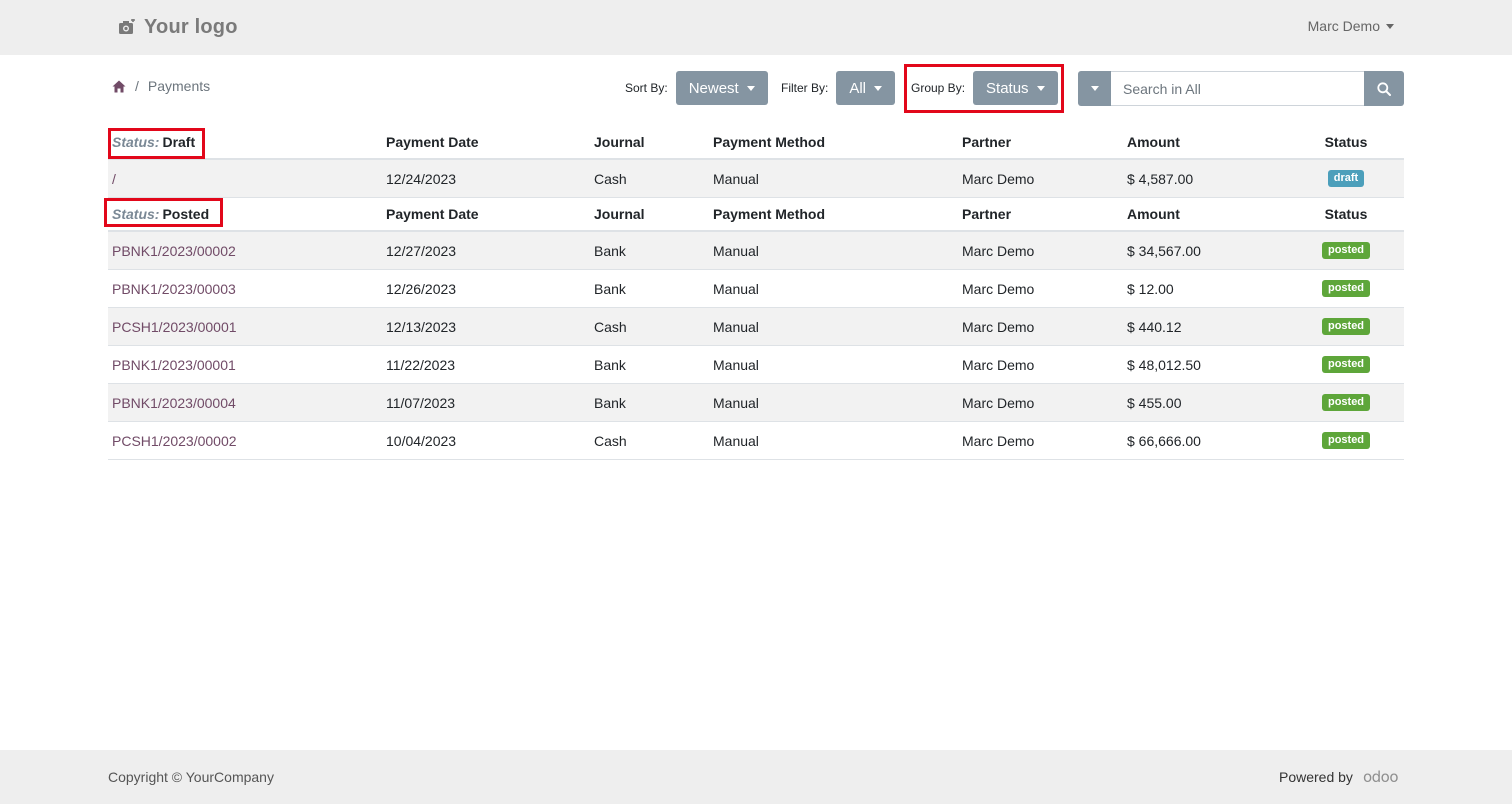 Image resolution: width=1512 pixels, height=804 pixels. What do you see at coordinates (421, 250) in the screenshot?
I see `payment-date: 12/27/2023` at bounding box center [421, 250].